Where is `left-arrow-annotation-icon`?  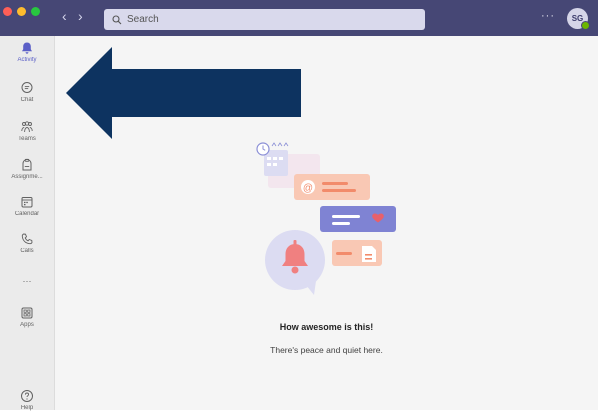 left-arrow-annotation-icon is located at coordinates (183, 93).